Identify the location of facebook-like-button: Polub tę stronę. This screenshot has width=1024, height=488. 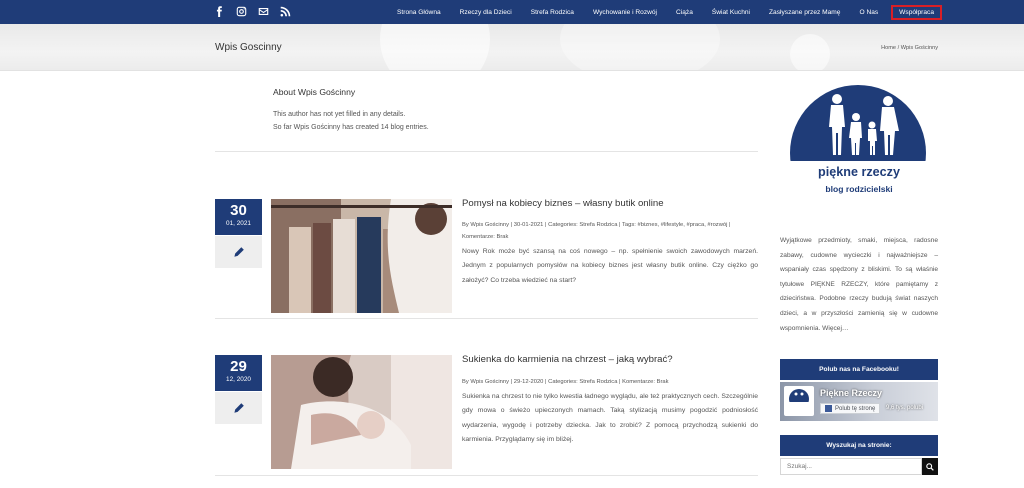
(850, 408).